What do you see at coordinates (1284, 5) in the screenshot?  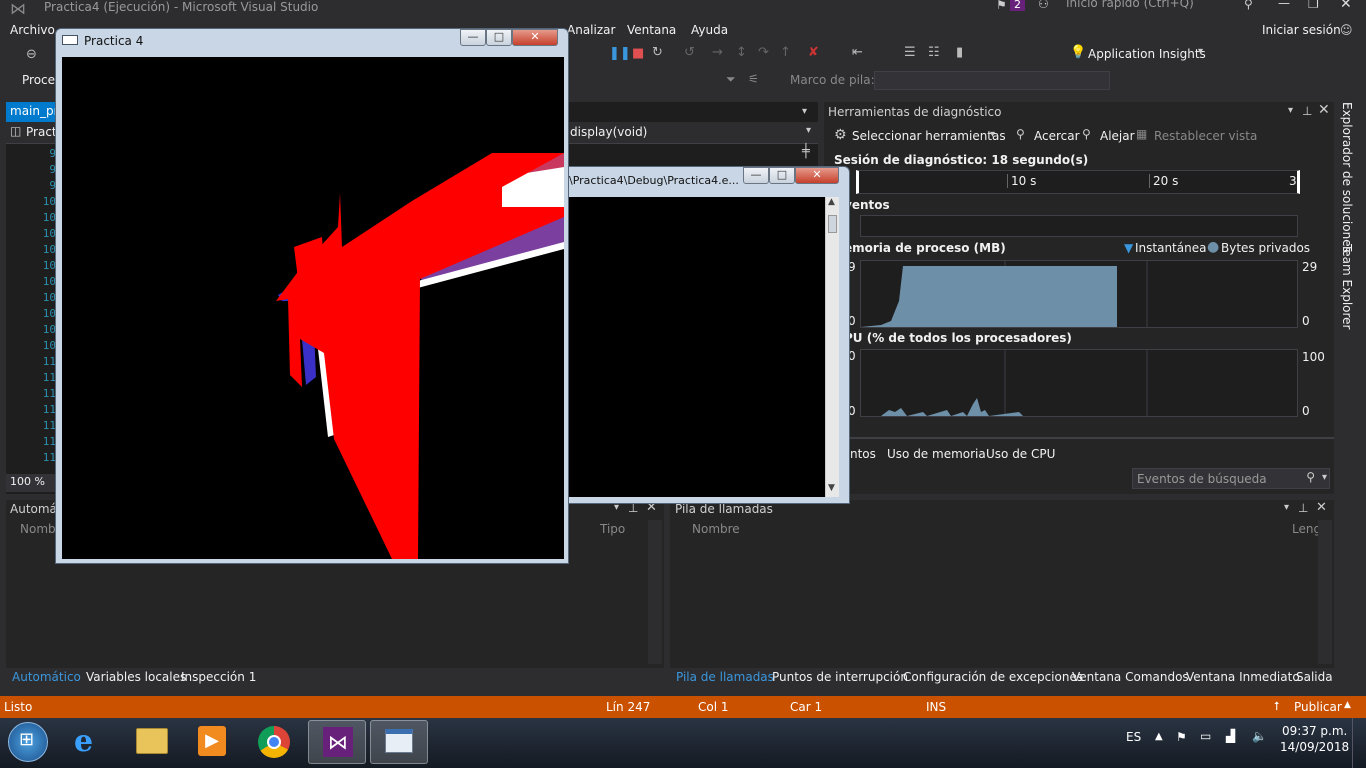 I see `minimize-button: —` at bounding box center [1284, 5].